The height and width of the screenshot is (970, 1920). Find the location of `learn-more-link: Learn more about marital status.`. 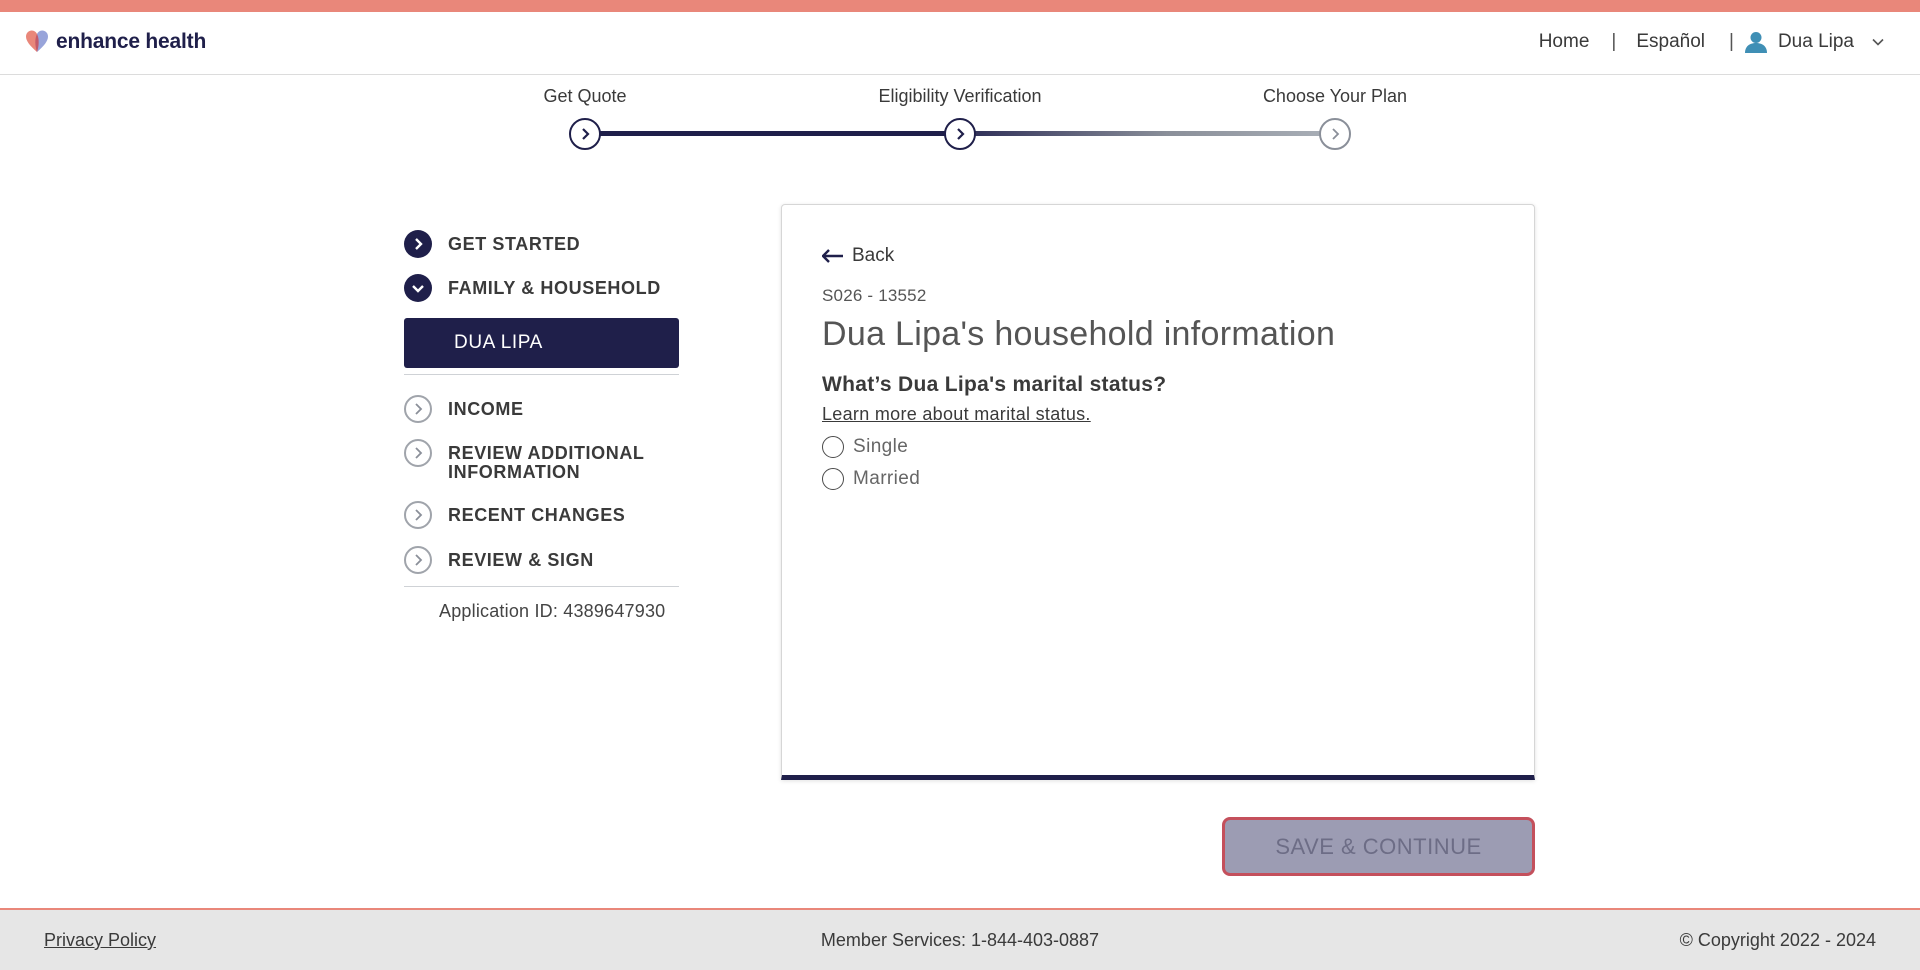

learn-more-link: Learn more about marital status. is located at coordinates (956, 414).